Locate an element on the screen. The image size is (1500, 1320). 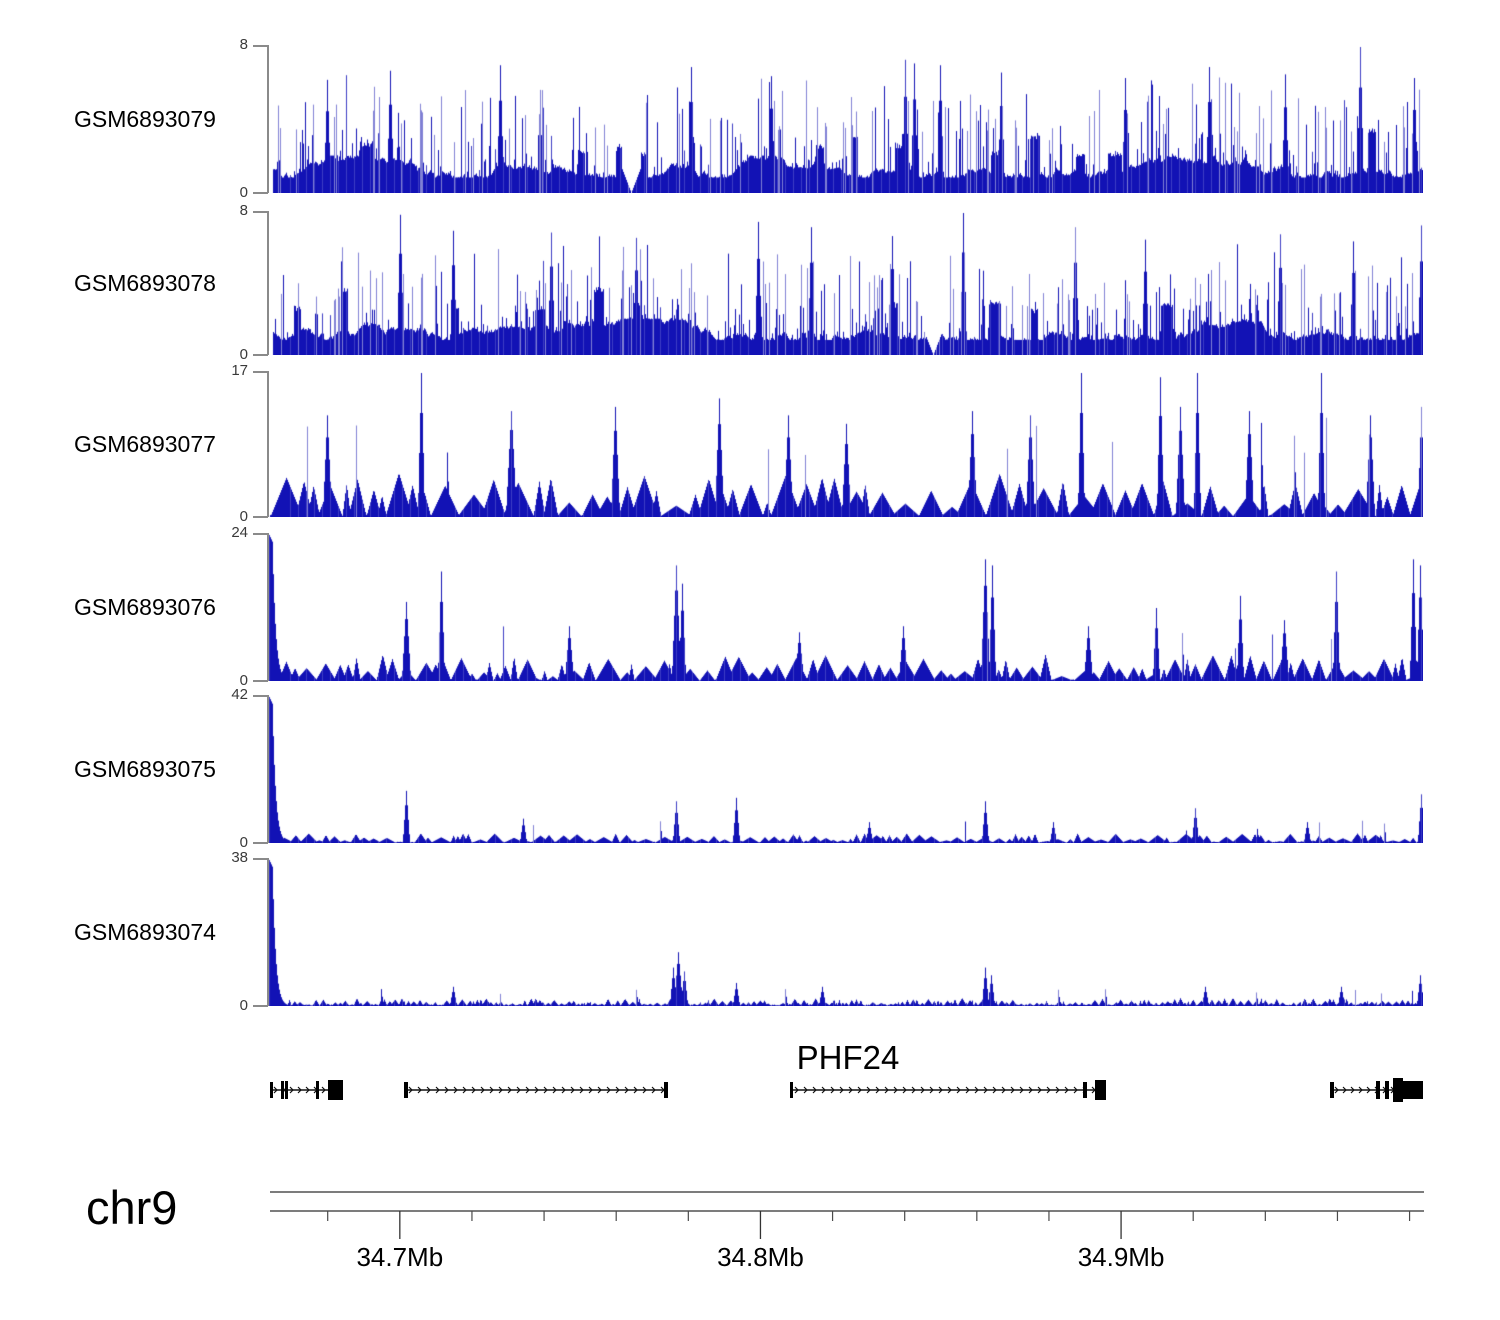
coverage-canvas-GSM6893074 is located at coordinates (846, 932).